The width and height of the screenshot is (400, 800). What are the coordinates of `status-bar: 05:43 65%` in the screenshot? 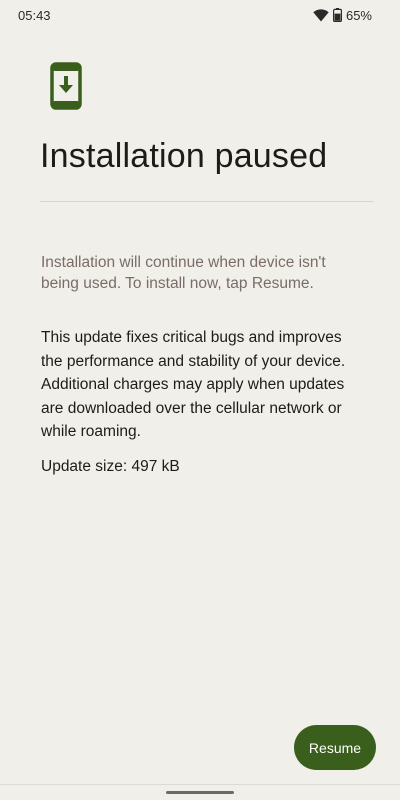 It's located at (200, 15).